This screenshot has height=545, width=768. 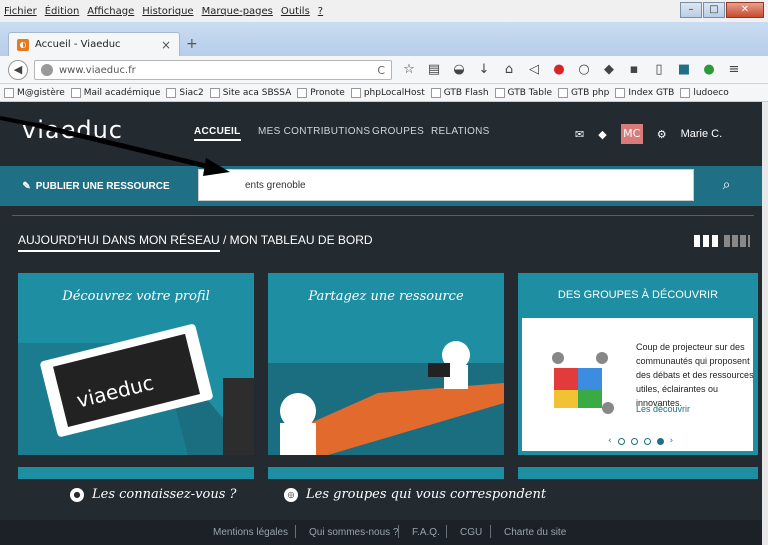 I want to click on list-view-icon, so click(x=707, y=241).